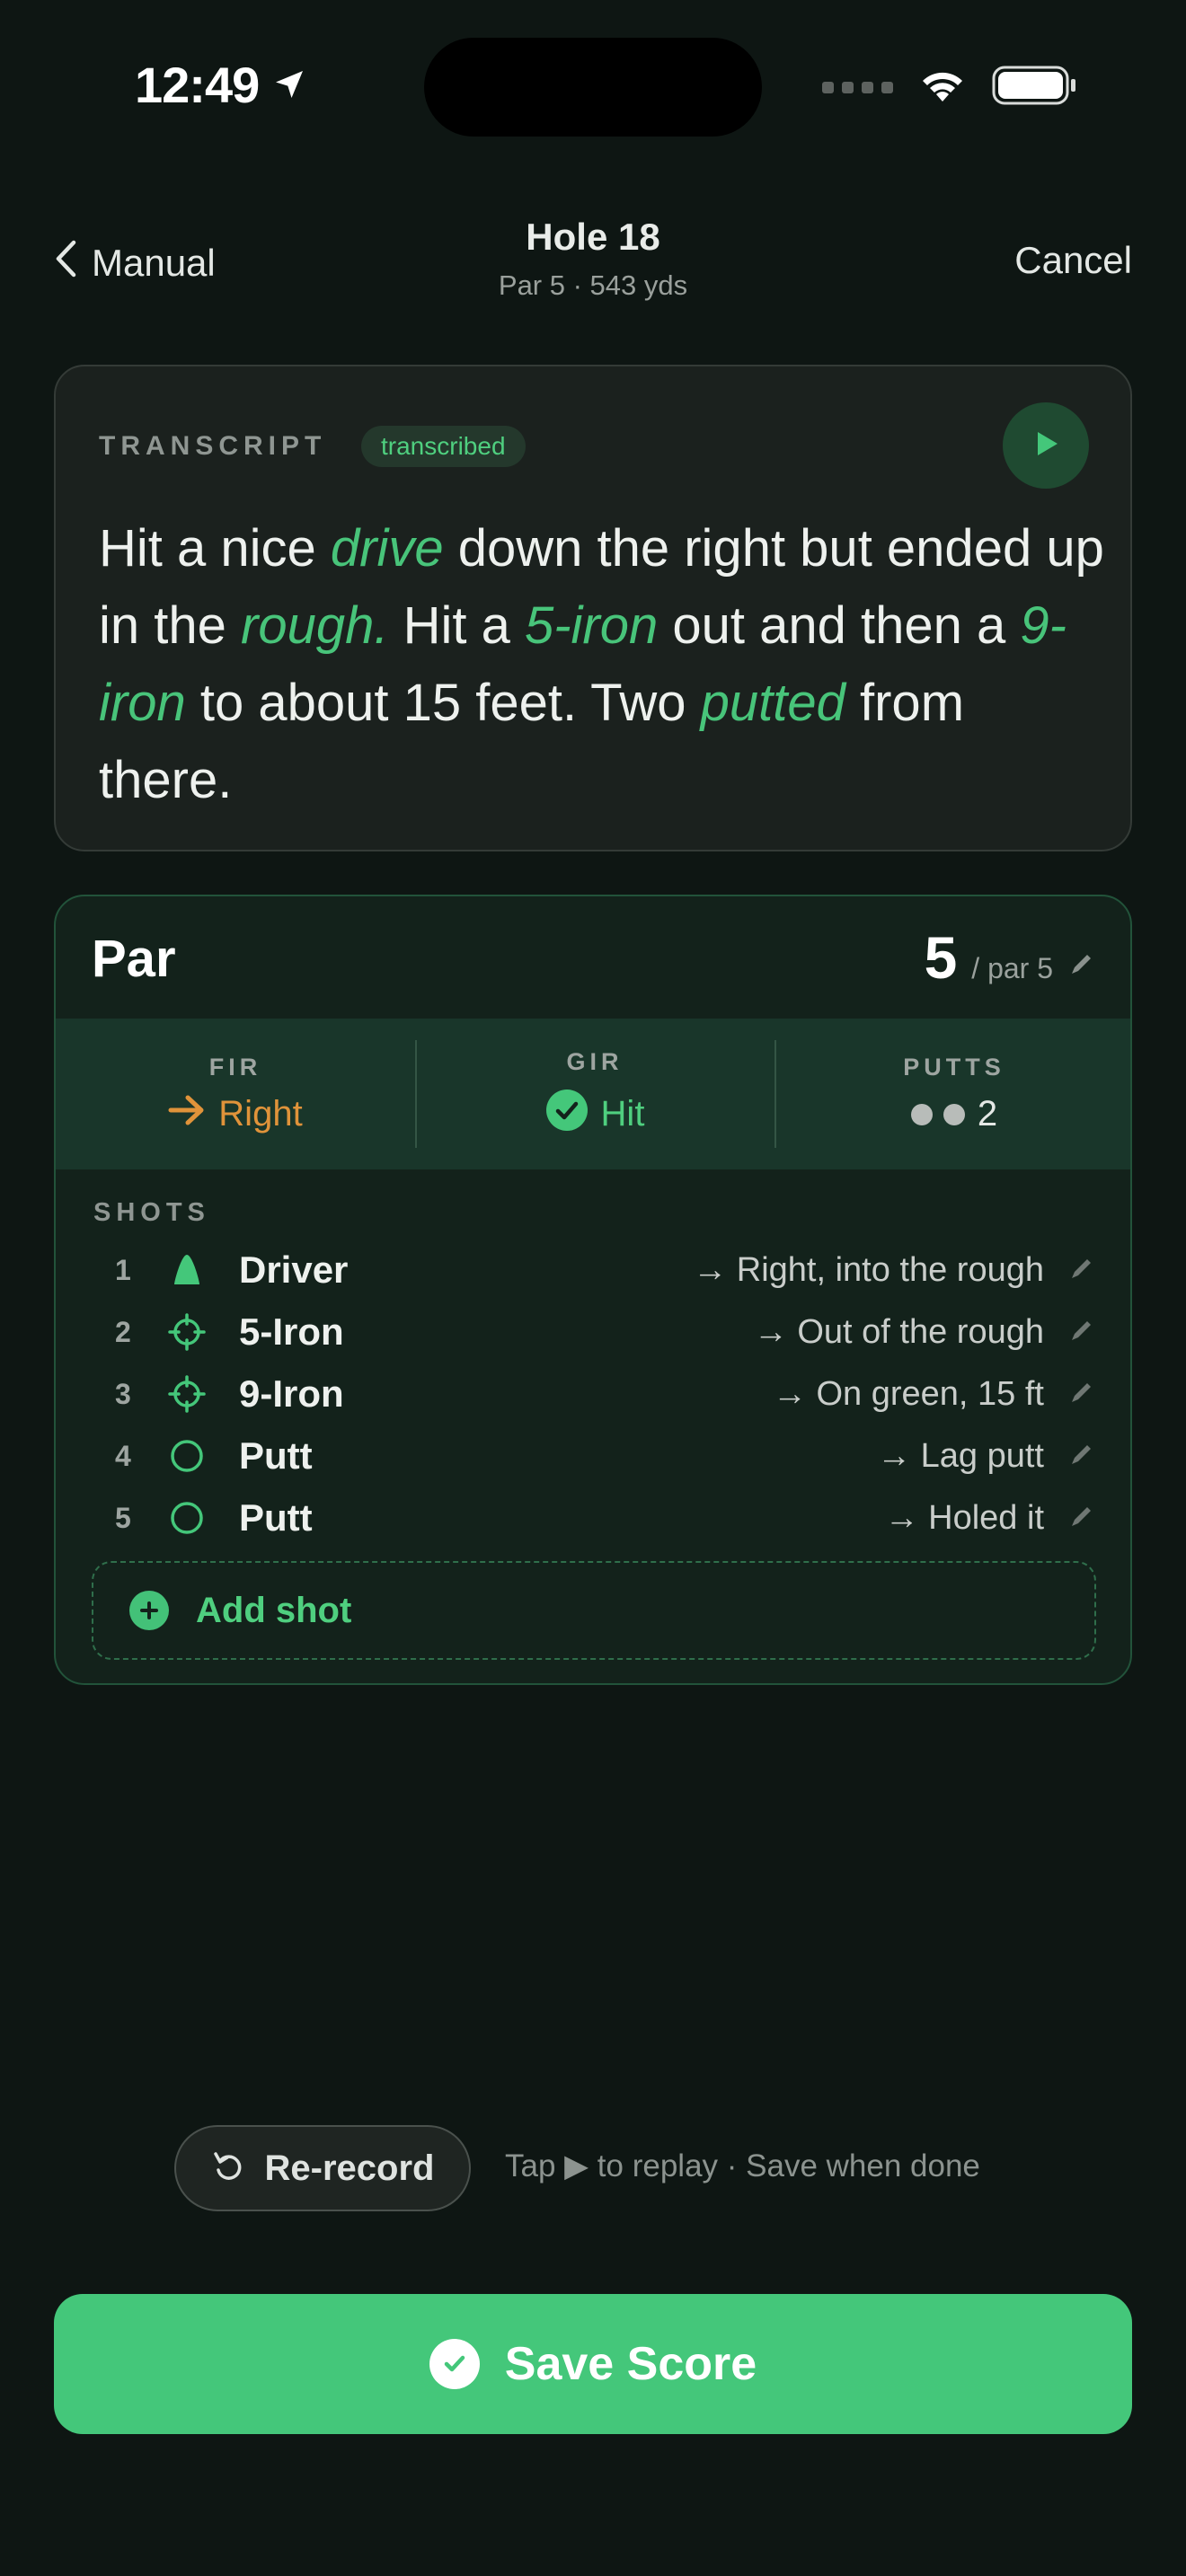 The image size is (1186, 2576). What do you see at coordinates (443, 703) in the screenshot?
I see `transcript-segment: to about 15 feet. Two` at bounding box center [443, 703].